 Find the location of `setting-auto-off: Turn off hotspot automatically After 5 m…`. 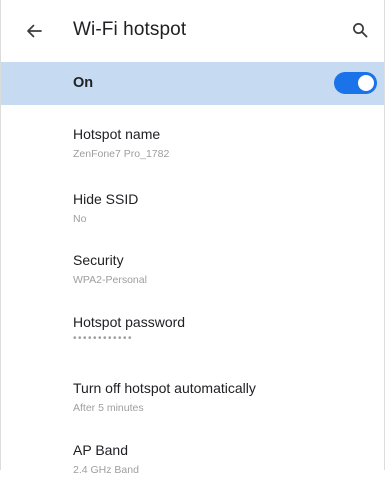

setting-auto-off: Turn off hotspot automatically After 5 m… is located at coordinates (192, 410).